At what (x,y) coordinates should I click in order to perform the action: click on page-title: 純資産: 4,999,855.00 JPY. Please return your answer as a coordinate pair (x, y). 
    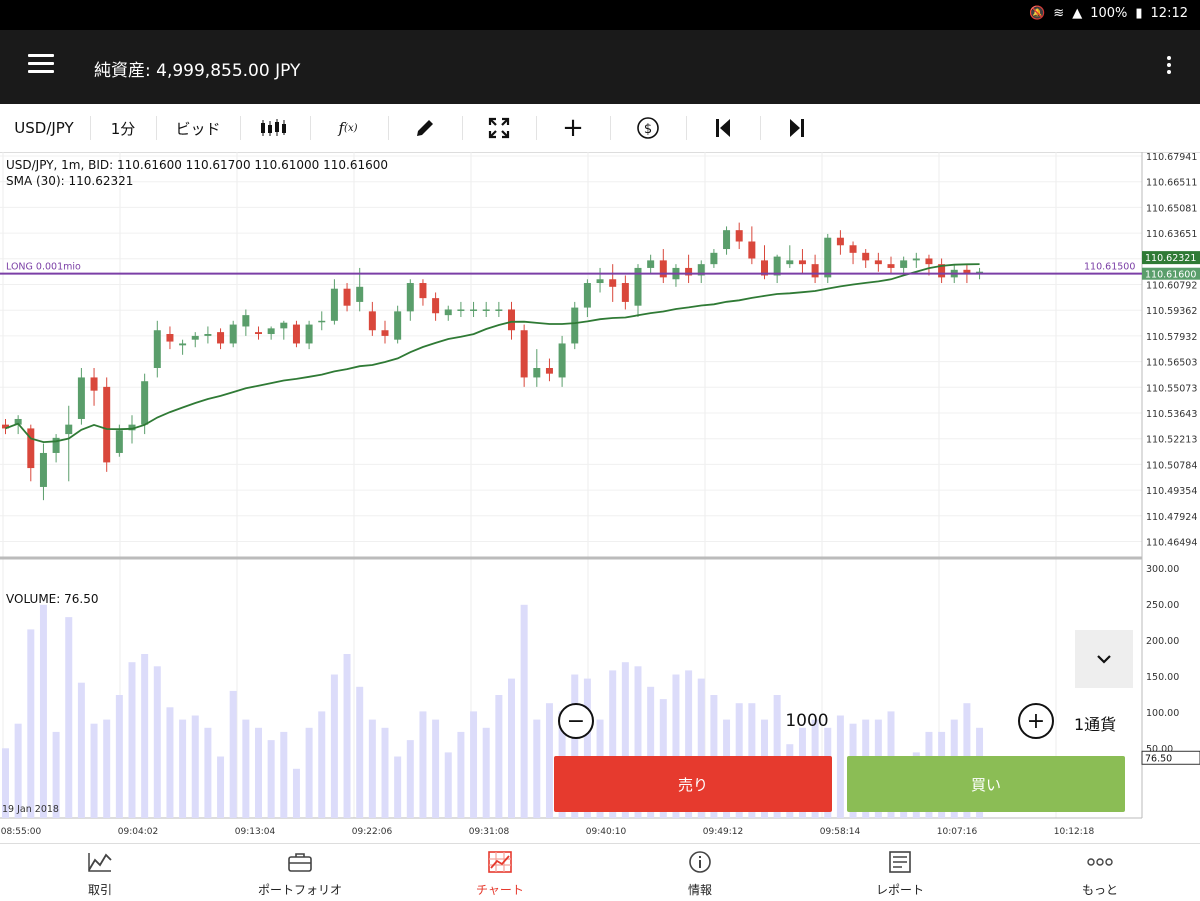
    Looking at the image, I should click on (197, 71).